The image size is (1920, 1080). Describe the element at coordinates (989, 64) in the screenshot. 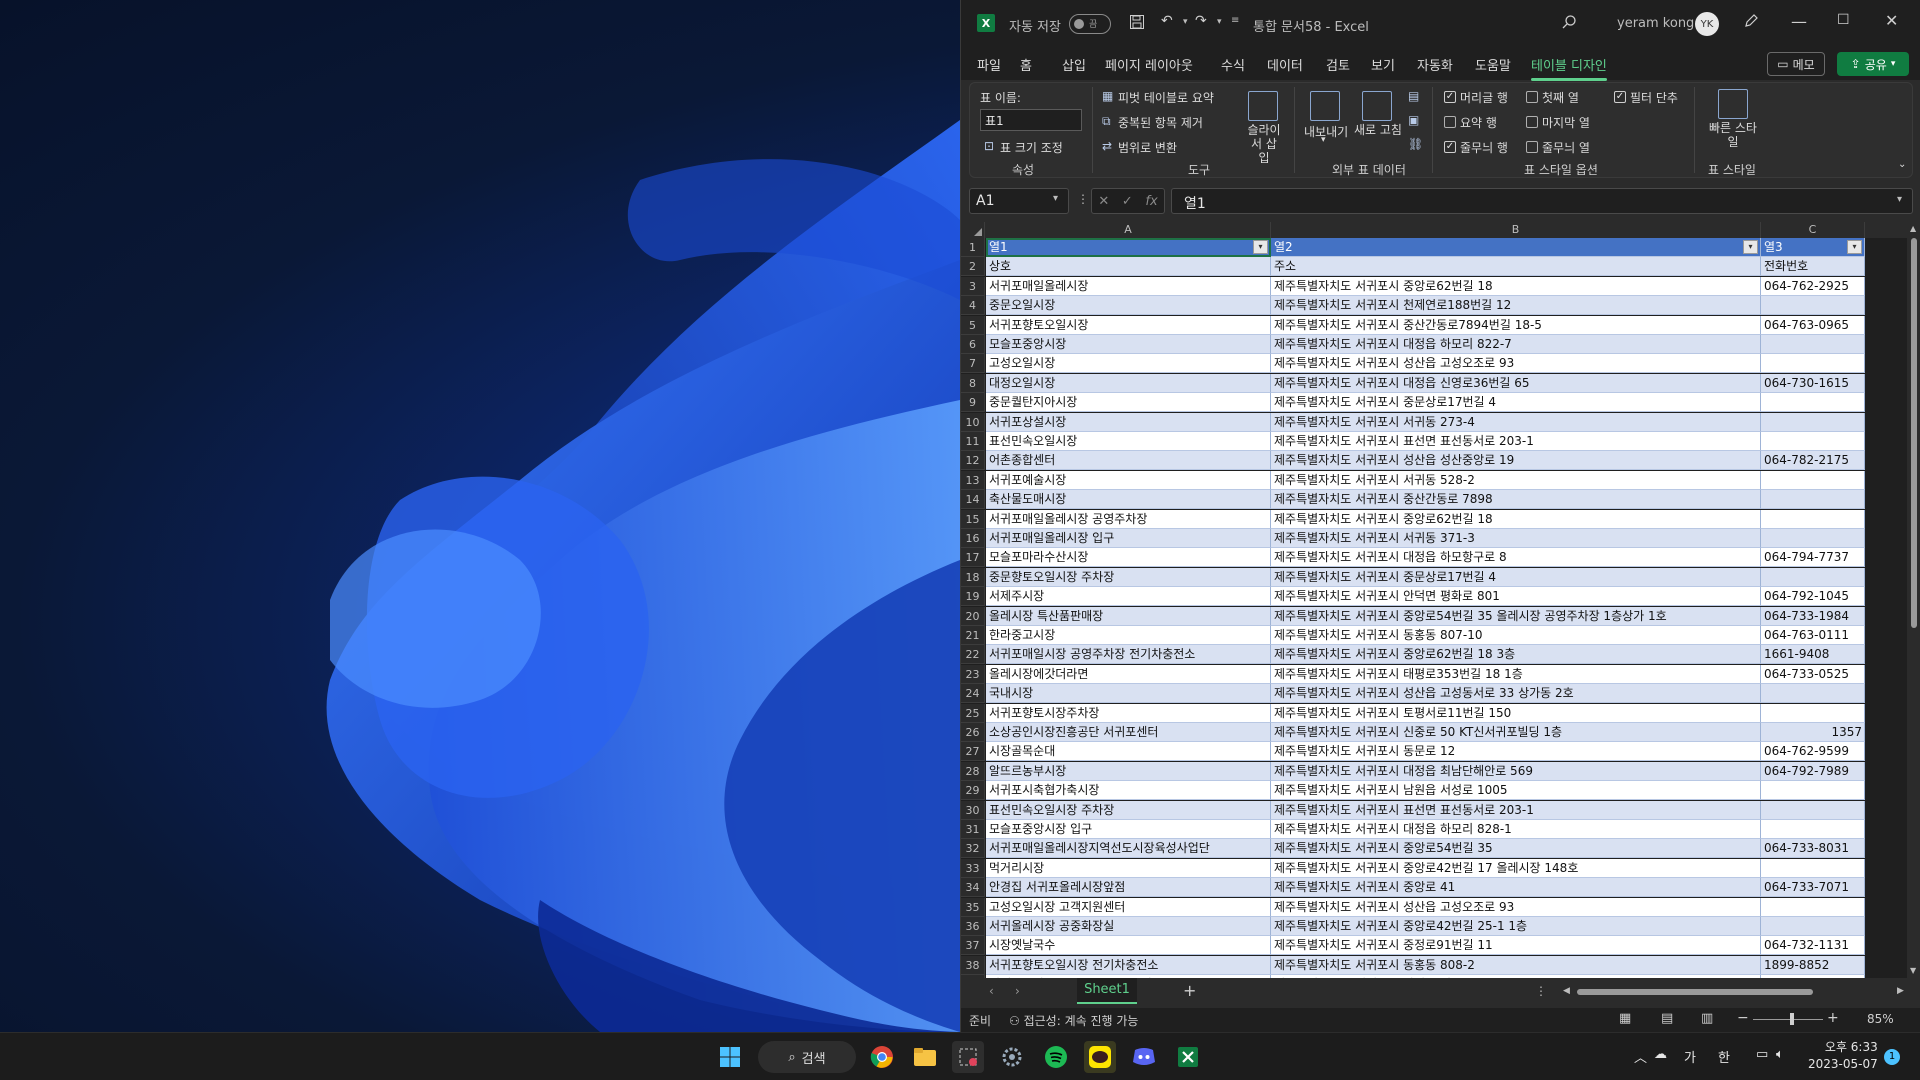

I see `tab-file: 파일` at that location.